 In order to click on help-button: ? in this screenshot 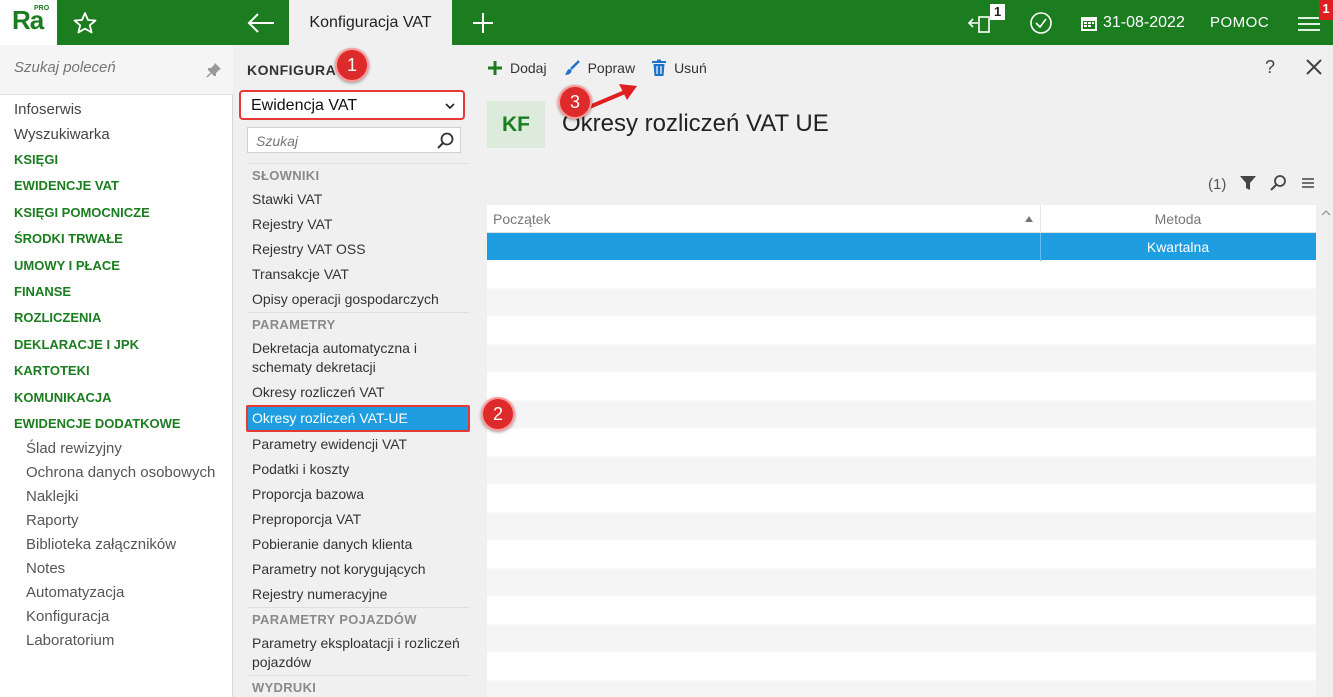, I will do `click(1270, 67)`.